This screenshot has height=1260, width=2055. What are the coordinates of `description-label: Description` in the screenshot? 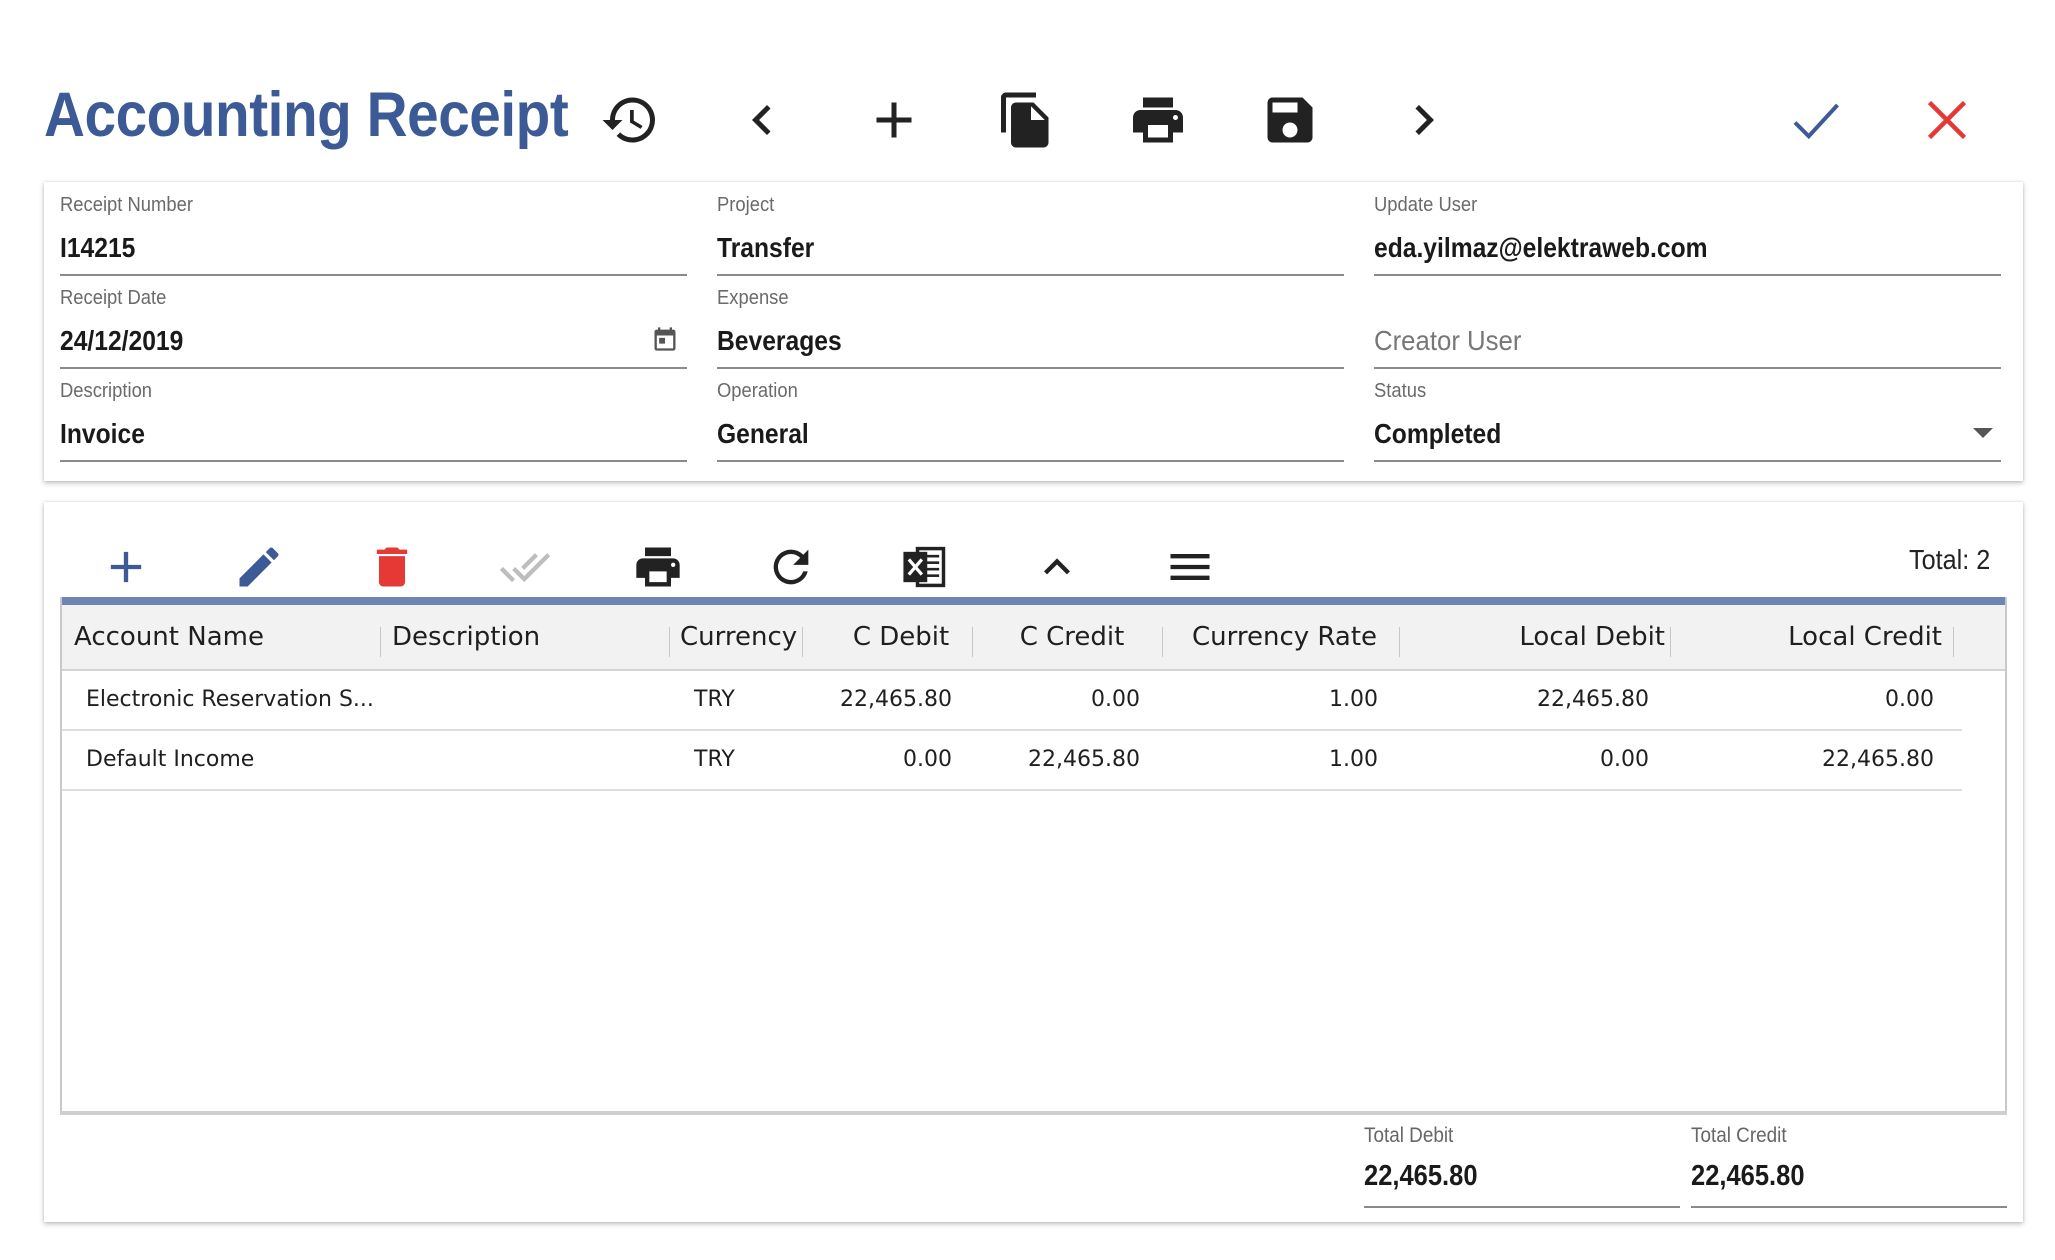 It's located at (106, 391).